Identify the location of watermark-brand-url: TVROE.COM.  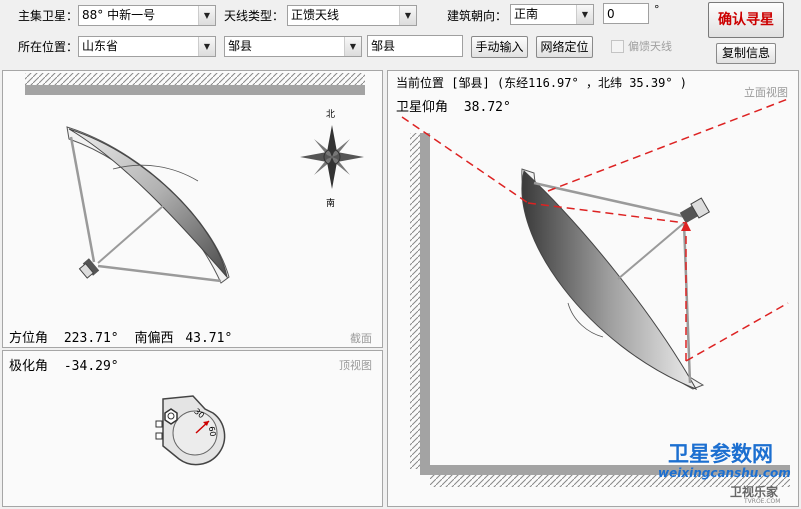
(762, 501).